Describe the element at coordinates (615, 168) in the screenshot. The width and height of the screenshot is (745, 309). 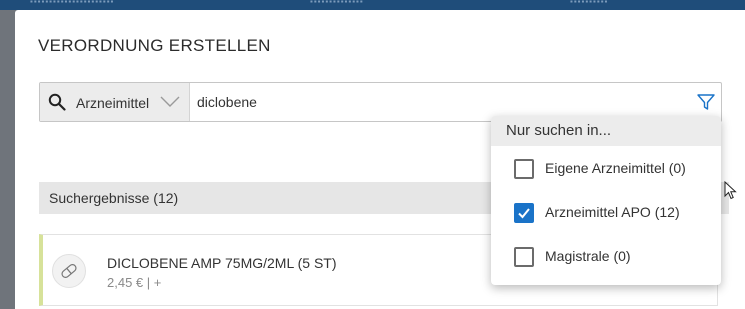
I see `filter-option-label: Eigene Arzneimittel (0)` at that location.